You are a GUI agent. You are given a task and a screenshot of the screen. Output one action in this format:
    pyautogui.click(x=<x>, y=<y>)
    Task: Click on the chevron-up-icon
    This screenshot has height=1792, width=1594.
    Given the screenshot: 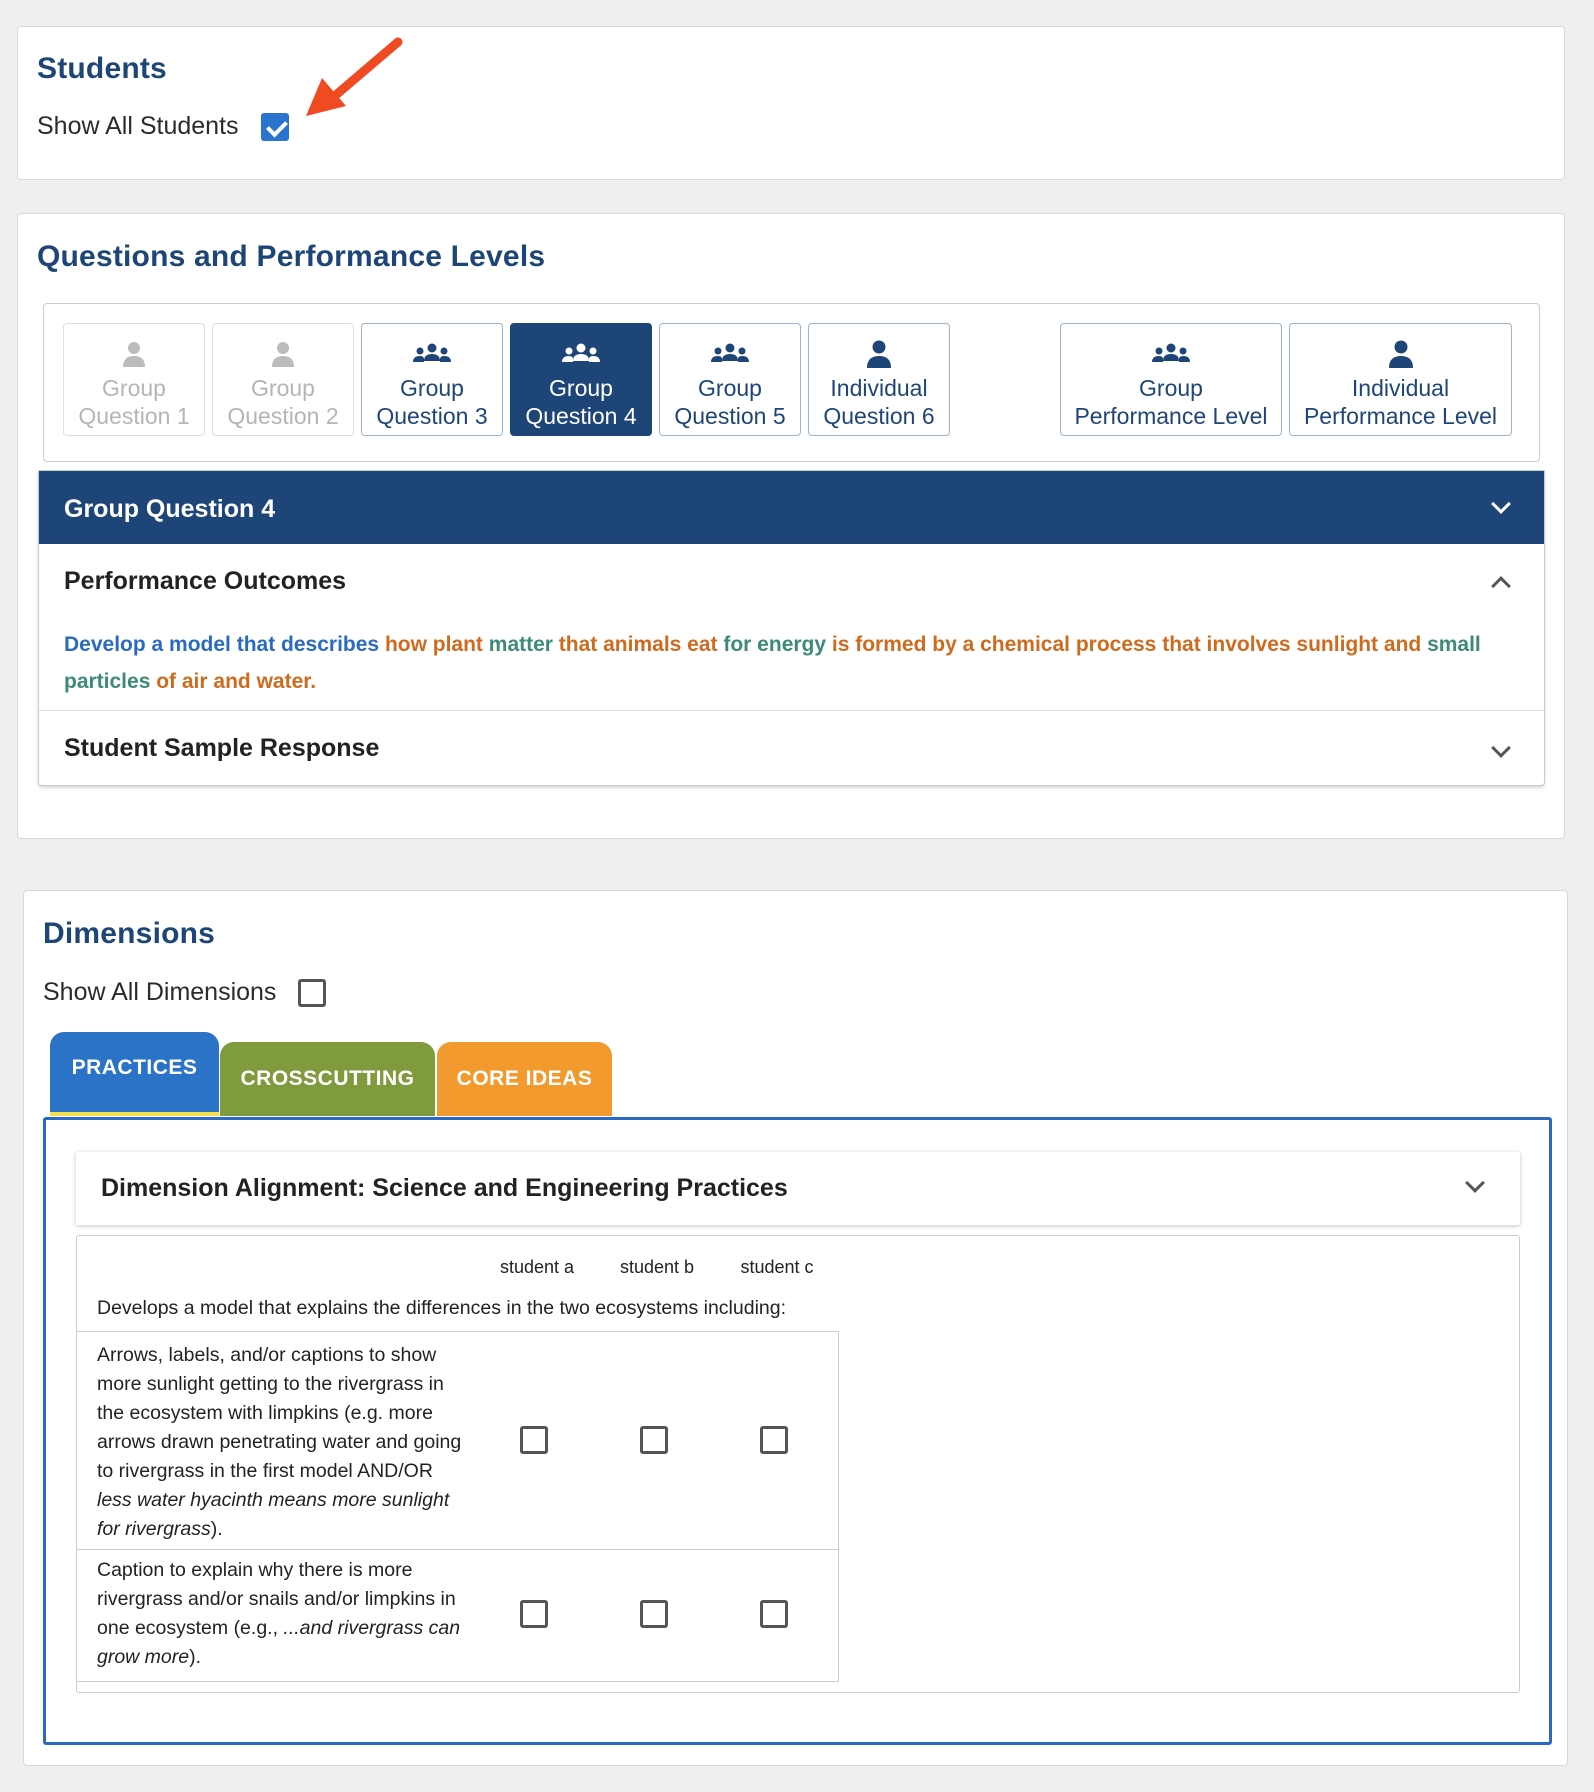 What is the action you would take?
    pyautogui.click(x=1501, y=586)
    